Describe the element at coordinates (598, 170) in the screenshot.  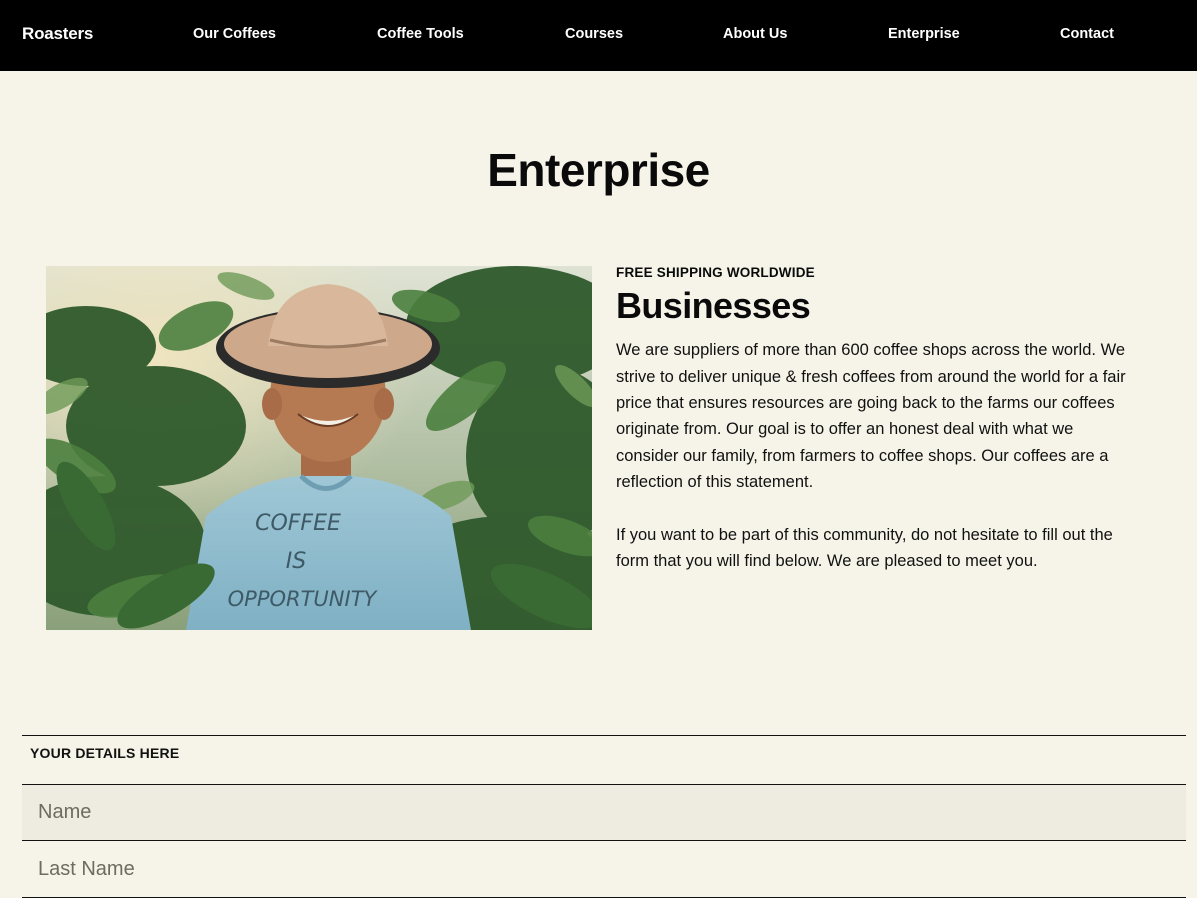
I see `page-title: Enterprise` at that location.